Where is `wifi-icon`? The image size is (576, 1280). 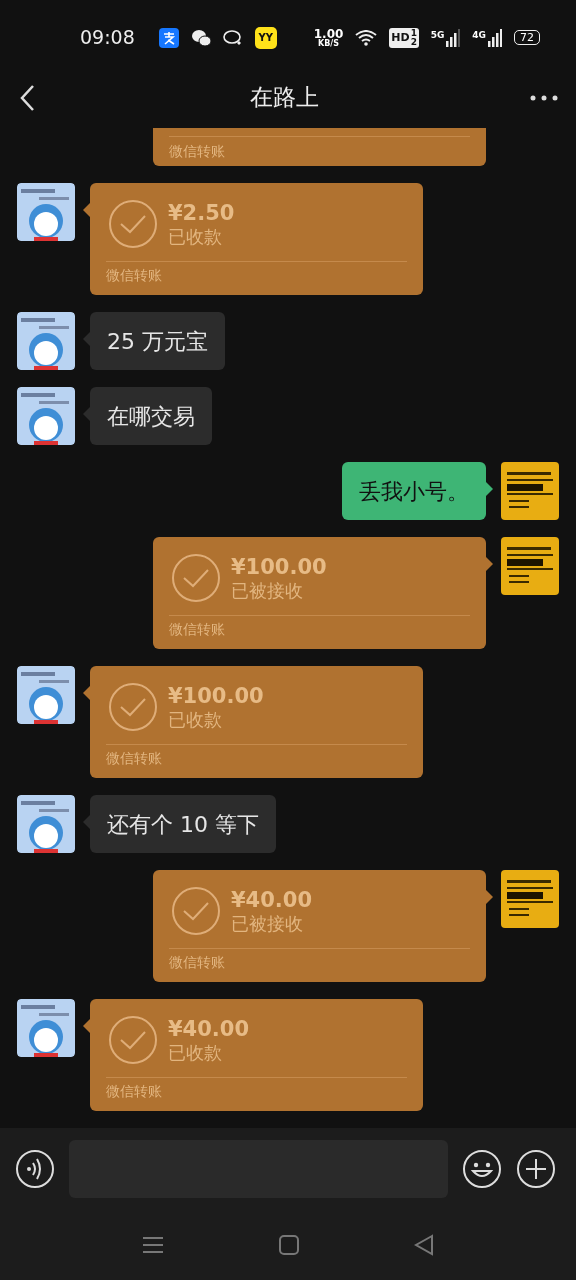
wifi-icon is located at coordinates (366, 37).